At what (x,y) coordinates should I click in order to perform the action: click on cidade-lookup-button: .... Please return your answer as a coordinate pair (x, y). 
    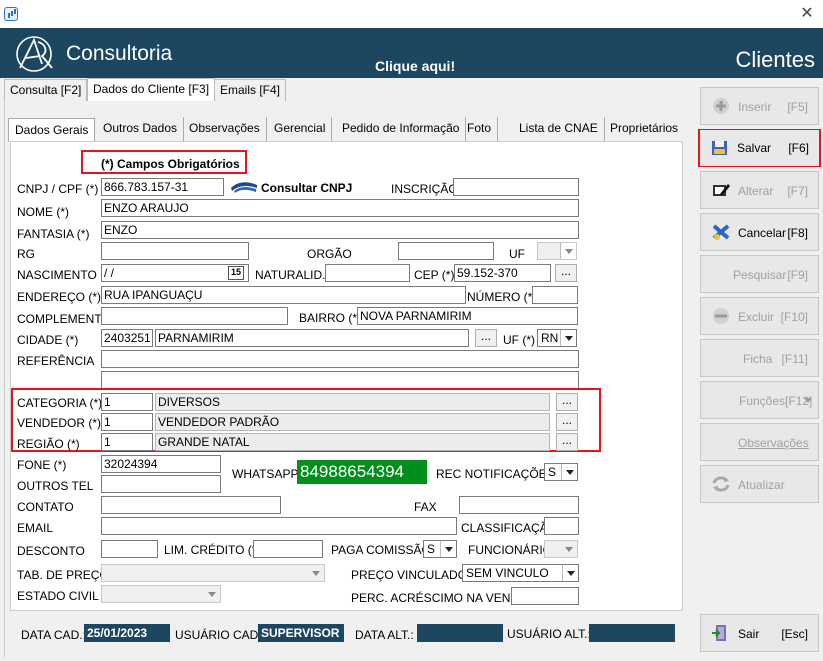
    Looking at the image, I should click on (486, 338).